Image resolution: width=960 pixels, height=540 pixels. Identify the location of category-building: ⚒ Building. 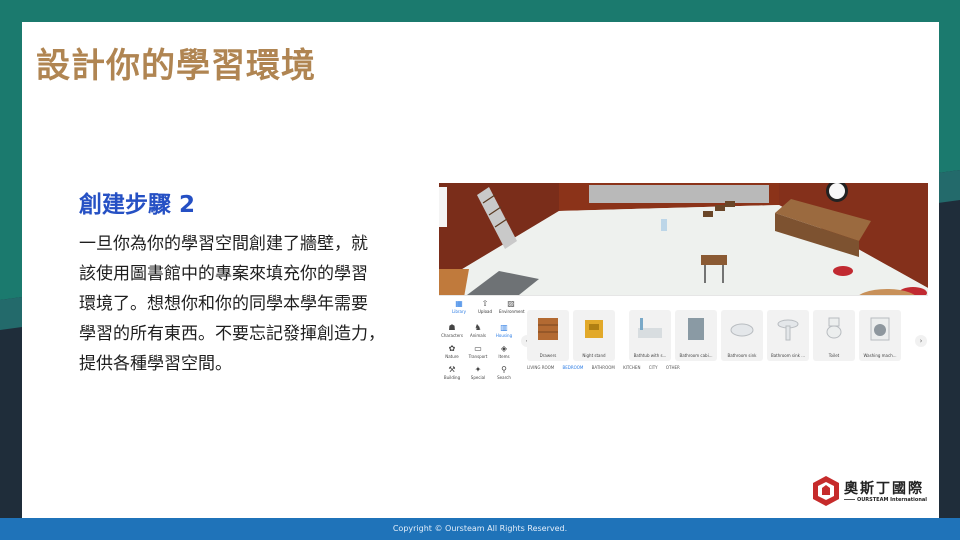
(452, 372).